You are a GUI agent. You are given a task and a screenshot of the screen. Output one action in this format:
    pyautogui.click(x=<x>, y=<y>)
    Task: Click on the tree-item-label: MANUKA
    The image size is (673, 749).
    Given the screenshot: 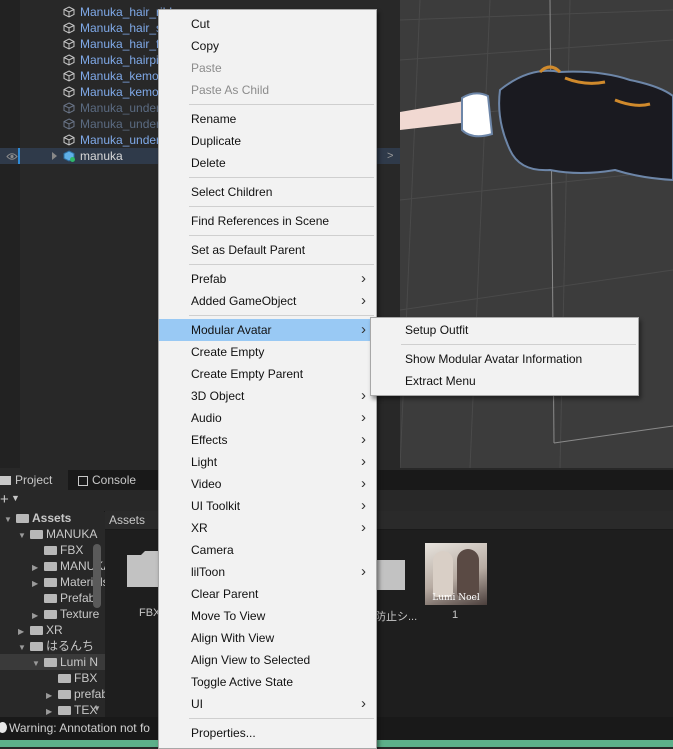 What is the action you would take?
    pyautogui.click(x=72, y=534)
    